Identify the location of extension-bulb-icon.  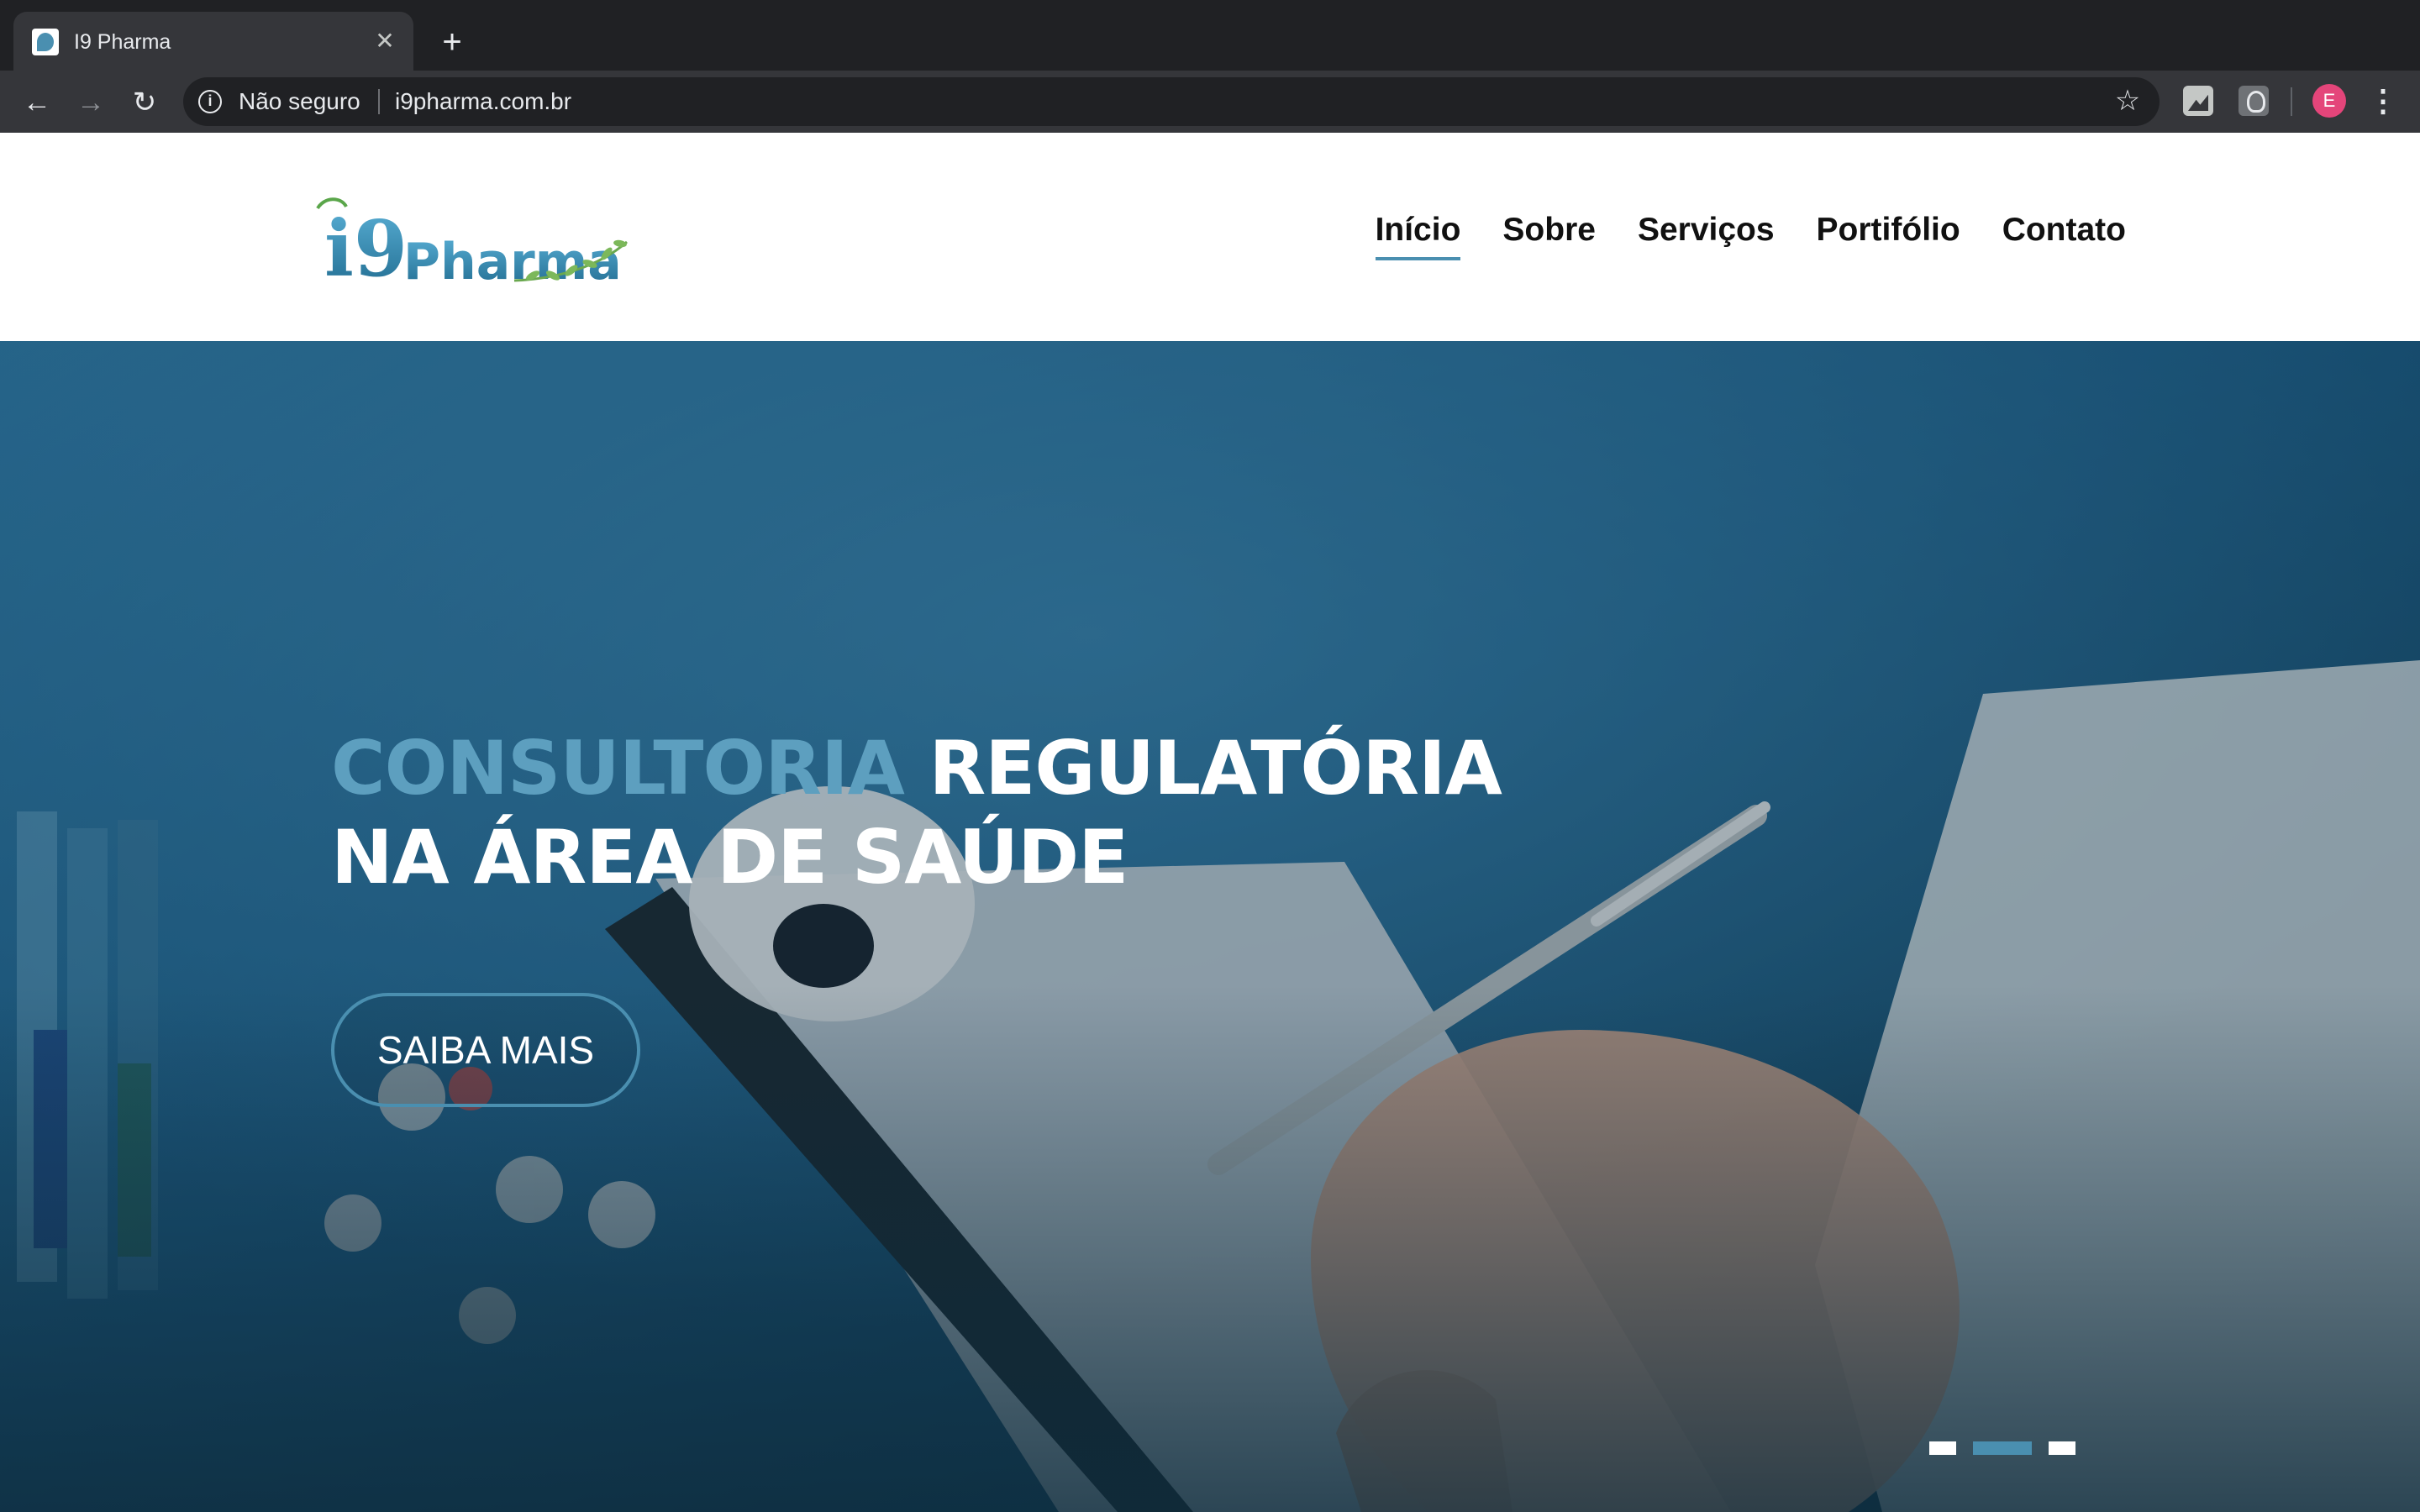
(2253, 101).